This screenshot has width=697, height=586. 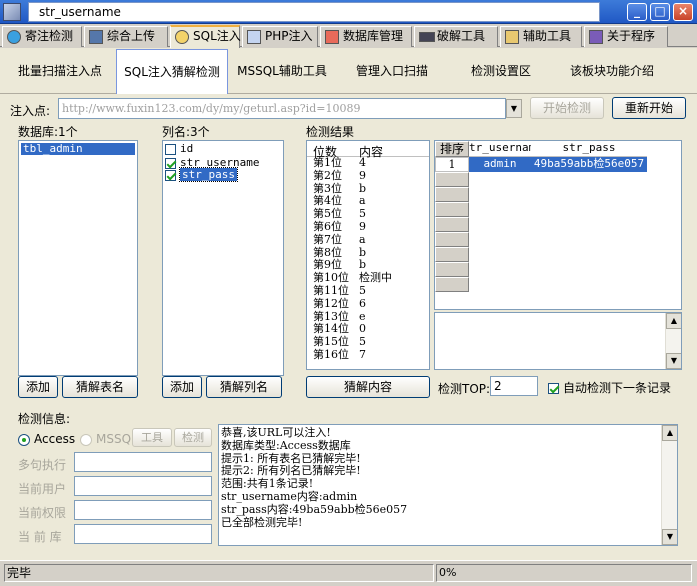 I want to click on table-row: 第2位 9, so click(x=368, y=176).